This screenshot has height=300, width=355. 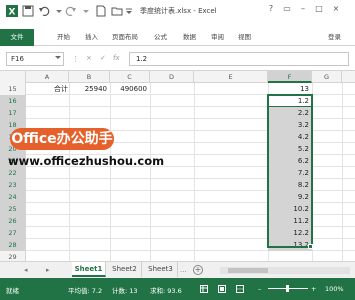 I want to click on minimize-button: –, so click(x=303, y=9).